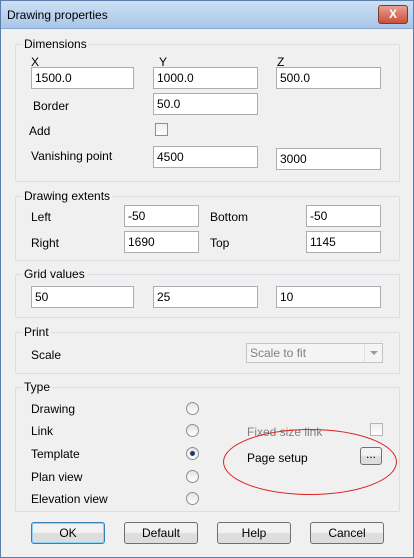 The height and width of the screenshot is (558, 414). What do you see at coordinates (57, 15) in the screenshot?
I see `window-title: Drawing properties` at bounding box center [57, 15].